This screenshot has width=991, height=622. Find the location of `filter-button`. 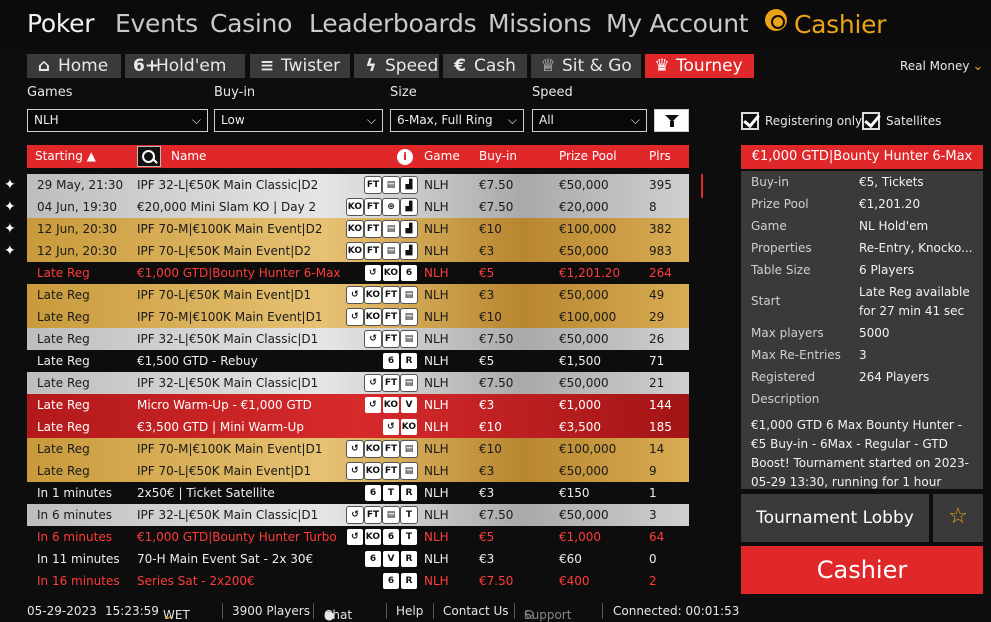

filter-button is located at coordinates (671, 120).